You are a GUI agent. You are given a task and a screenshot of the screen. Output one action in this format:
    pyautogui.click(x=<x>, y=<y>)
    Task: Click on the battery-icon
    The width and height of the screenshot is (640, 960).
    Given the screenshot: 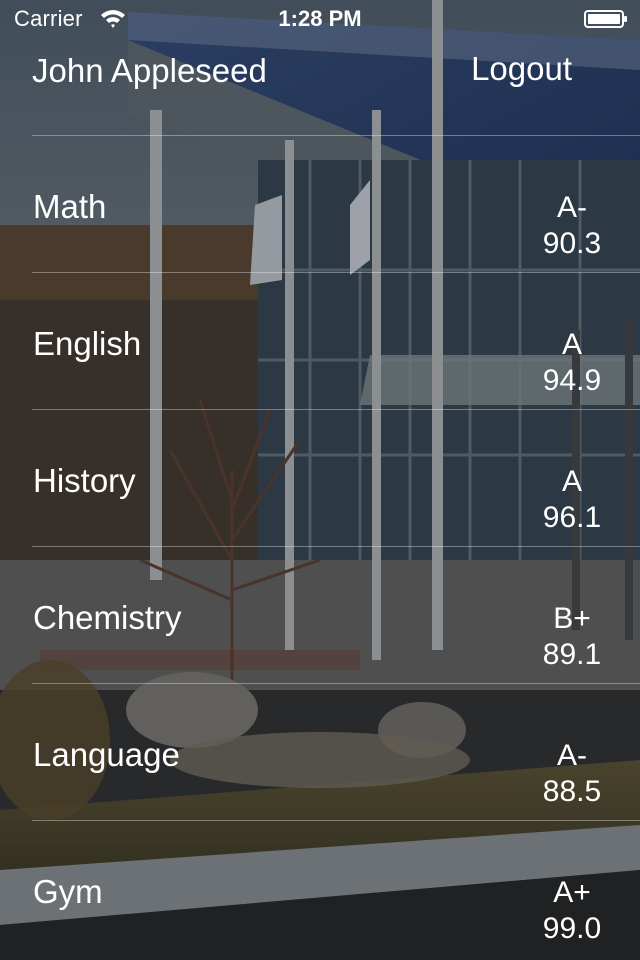 What is the action you would take?
    pyautogui.click(x=605, y=19)
    